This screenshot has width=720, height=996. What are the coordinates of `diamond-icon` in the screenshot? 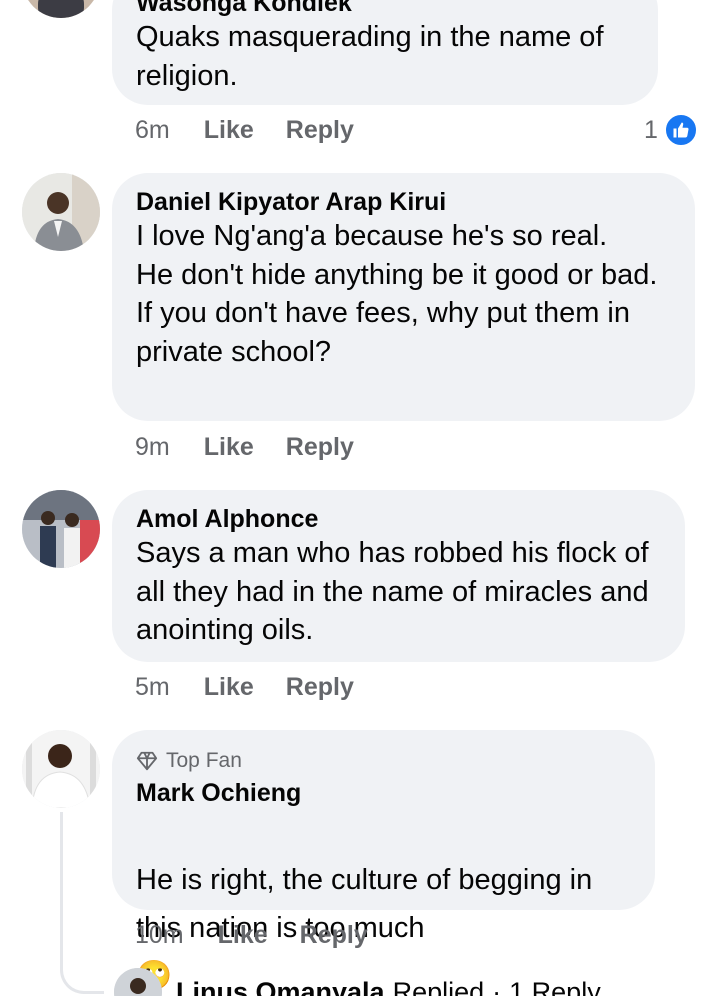 It's located at (147, 761).